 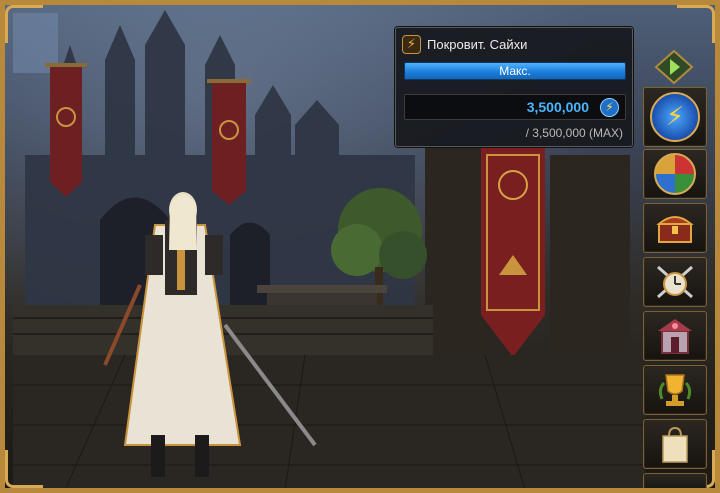 I want to click on side-menu: ⚡, so click(x=675, y=257).